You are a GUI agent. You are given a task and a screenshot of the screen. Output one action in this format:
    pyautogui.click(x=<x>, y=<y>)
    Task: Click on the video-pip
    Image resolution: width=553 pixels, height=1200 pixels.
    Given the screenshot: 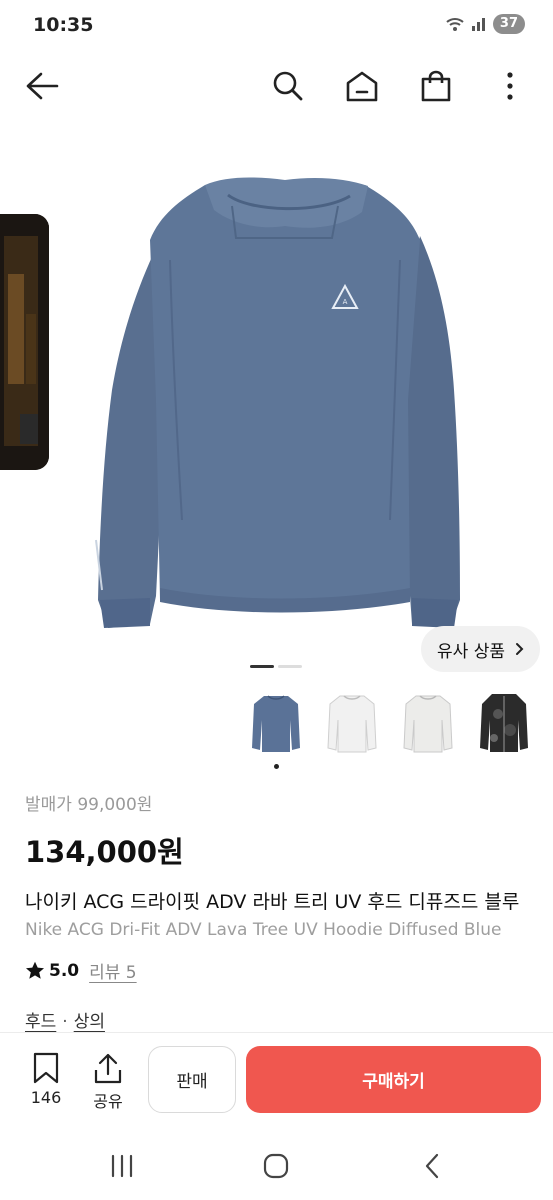 What is the action you would take?
    pyautogui.click(x=24, y=342)
    